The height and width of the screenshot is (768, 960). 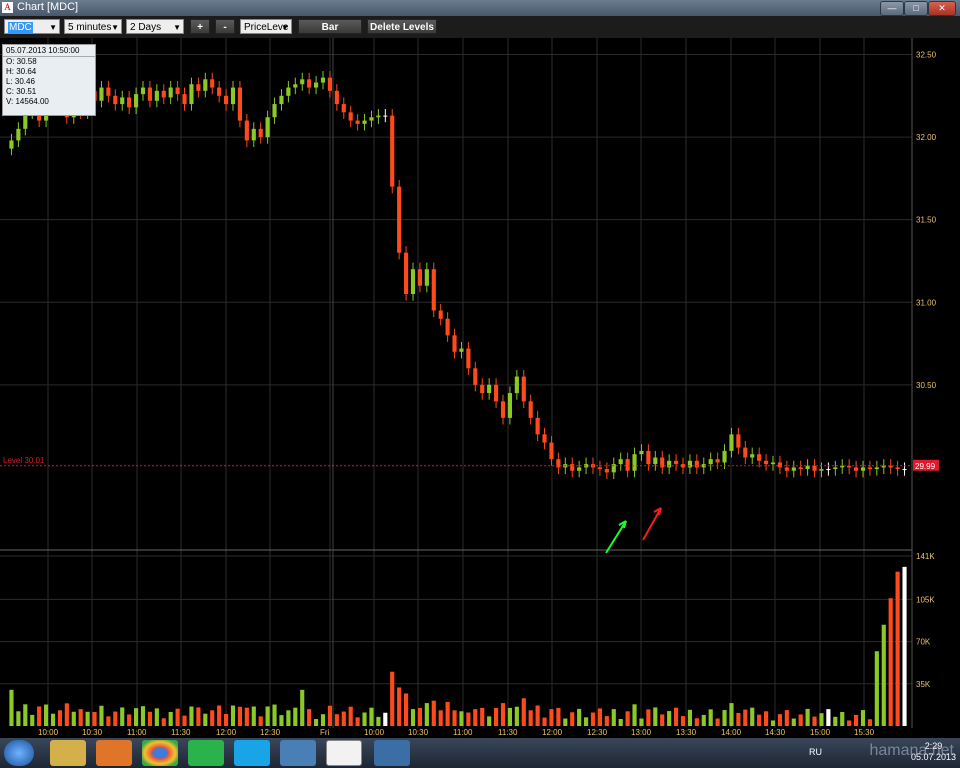 What do you see at coordinates (480, 753) in the screenshot?
I see `windows-taskbar: RU 2:29 05.07.2013` at bounding box center [480, 753].